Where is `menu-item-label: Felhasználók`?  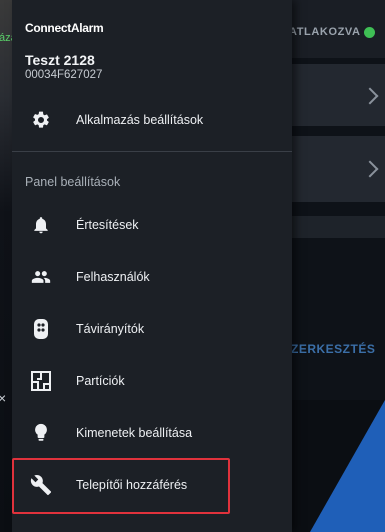
menu-item-label: Felhasználók is located at coordinates (113, 277).